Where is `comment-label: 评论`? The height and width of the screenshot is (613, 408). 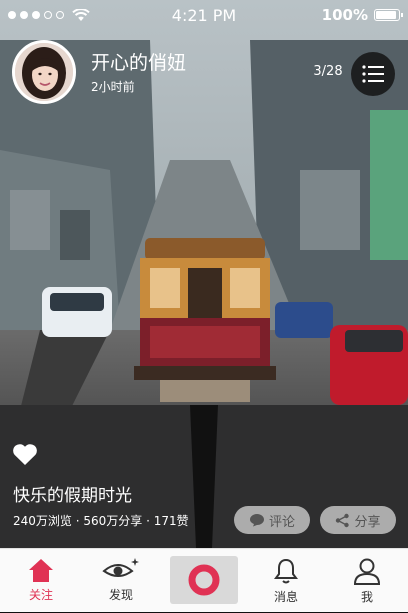 comment-label: 评论 is located at coordinates (281, 522).